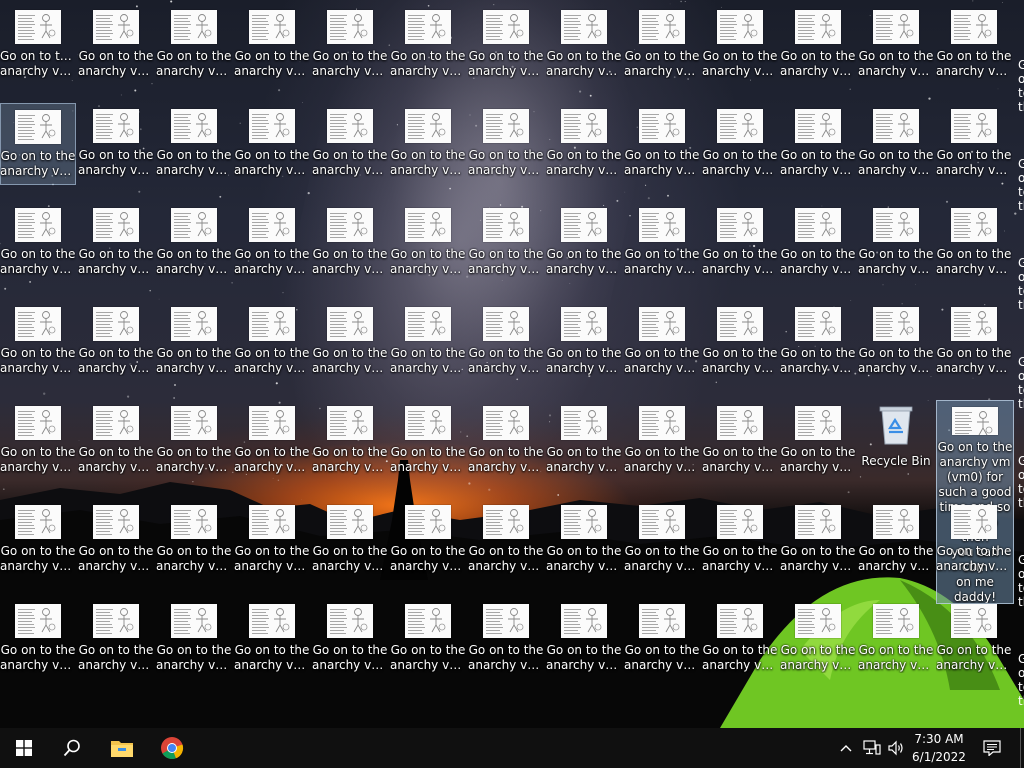  Describe the element at coordinates (992, 748) in the screenshot. I see `action-center-button` at that location.